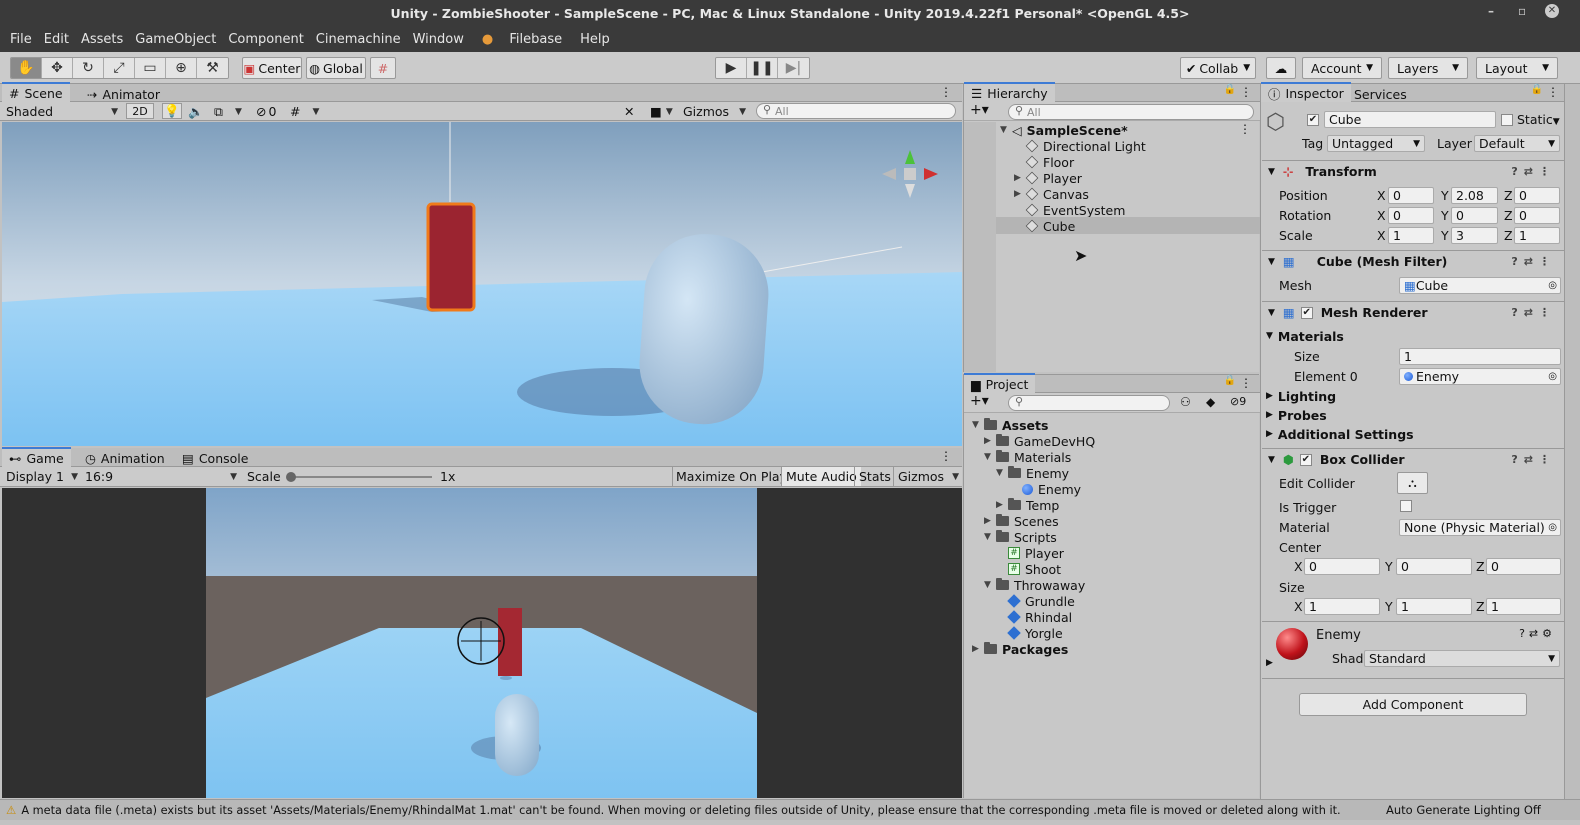 The height and width of the screenshot is (825, 1580). I want to click on scale-tool-icon: ⤢, so click(119, 68).